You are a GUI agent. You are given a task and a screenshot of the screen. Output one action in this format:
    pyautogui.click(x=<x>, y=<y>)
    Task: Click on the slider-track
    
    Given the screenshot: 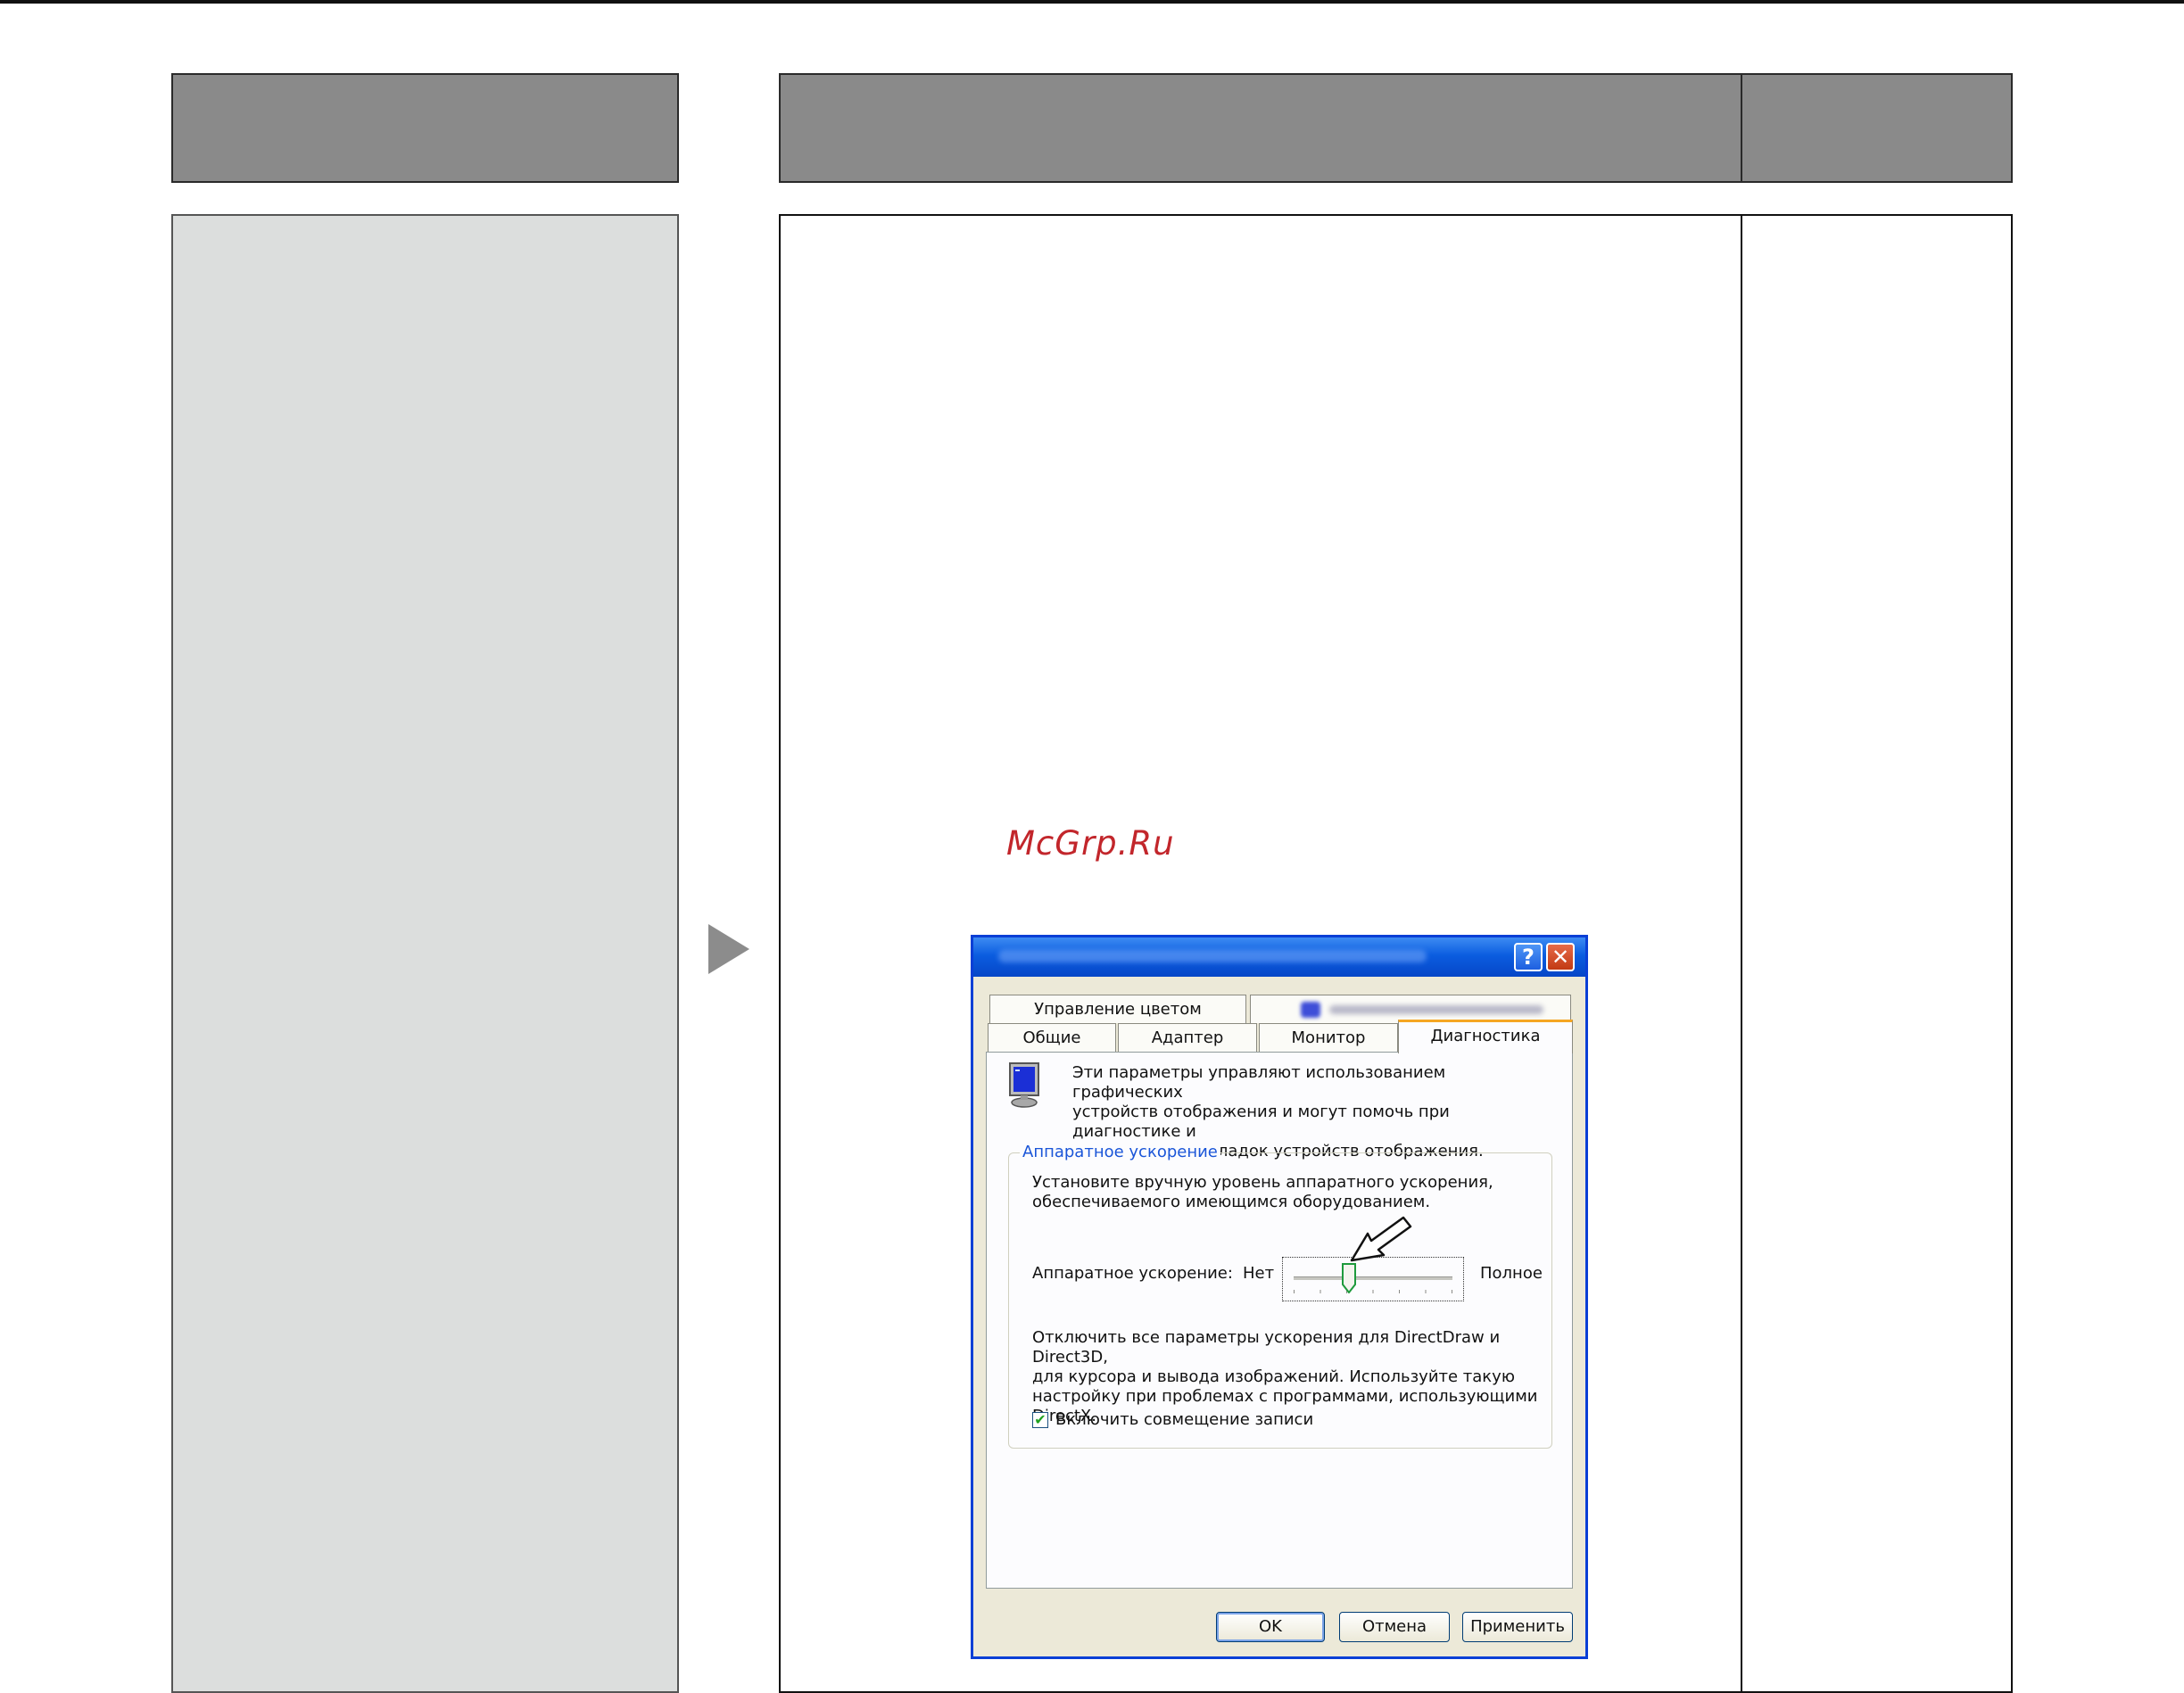 What is the action you would take?
    pyautogui.click(x=1373, y=1278)
    